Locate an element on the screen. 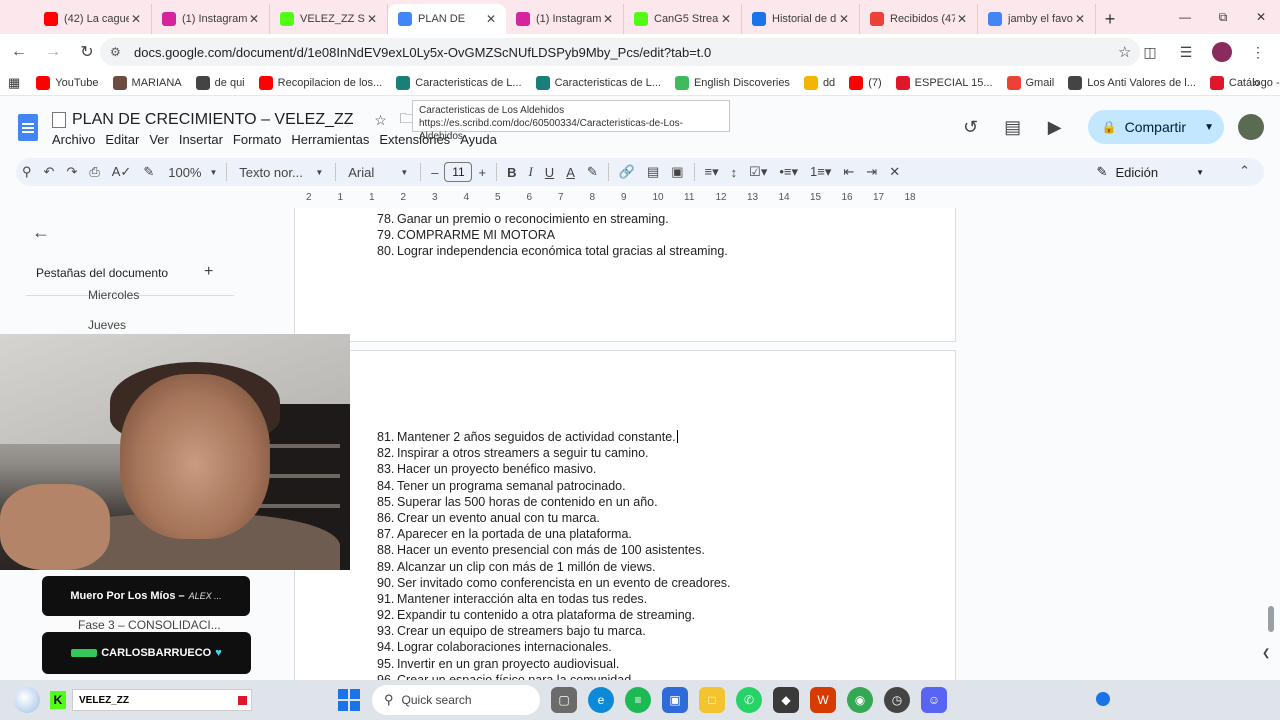 The image size is (1280, 720). collapse-toolbar-icon: ⌃ is located at coordinates (1244, 171).